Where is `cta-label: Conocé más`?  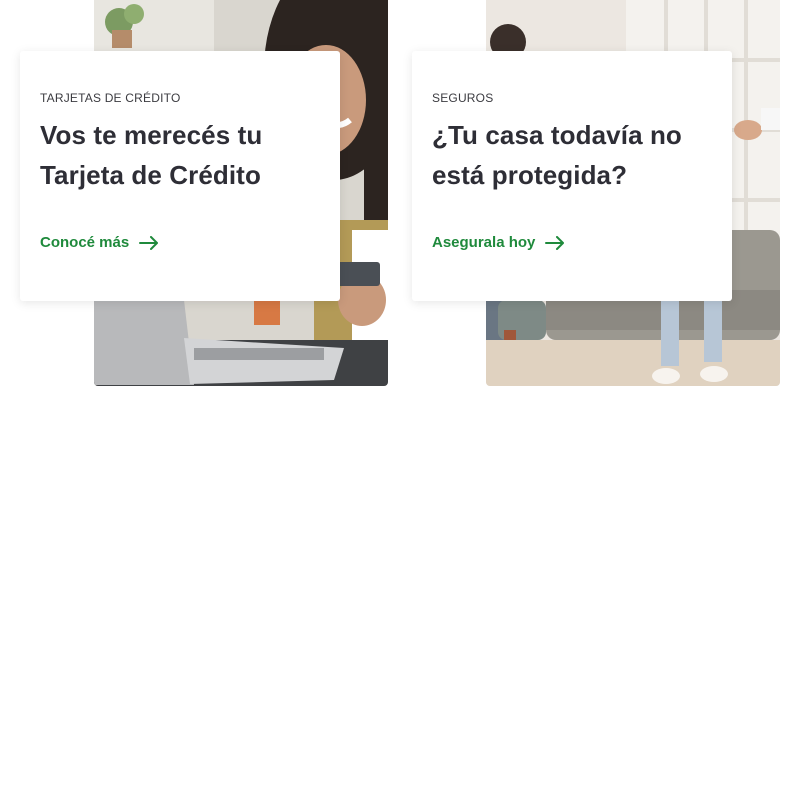
cta-label: Conocé más is located at coordinates (85, 242).